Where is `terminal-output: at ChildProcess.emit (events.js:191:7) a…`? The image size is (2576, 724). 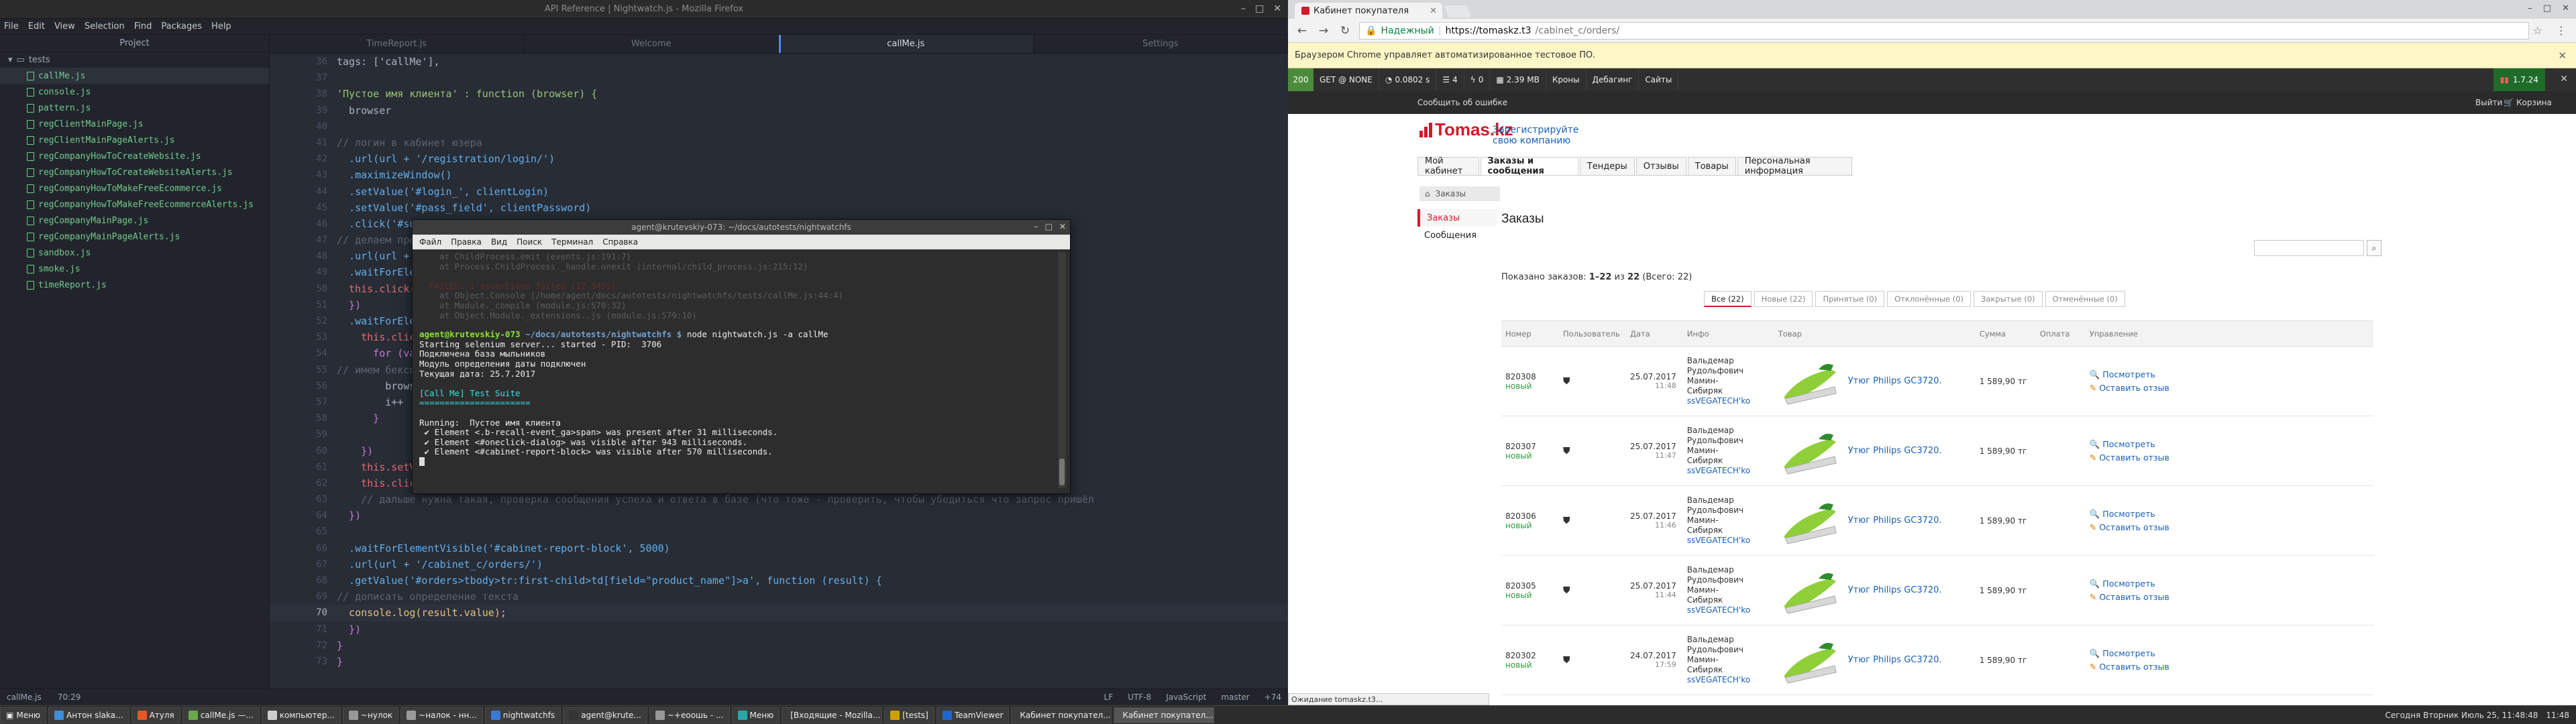
terminal-output: at ChildProcess.emit (events.js:191:7) a… is located at coordinates (736, 370).